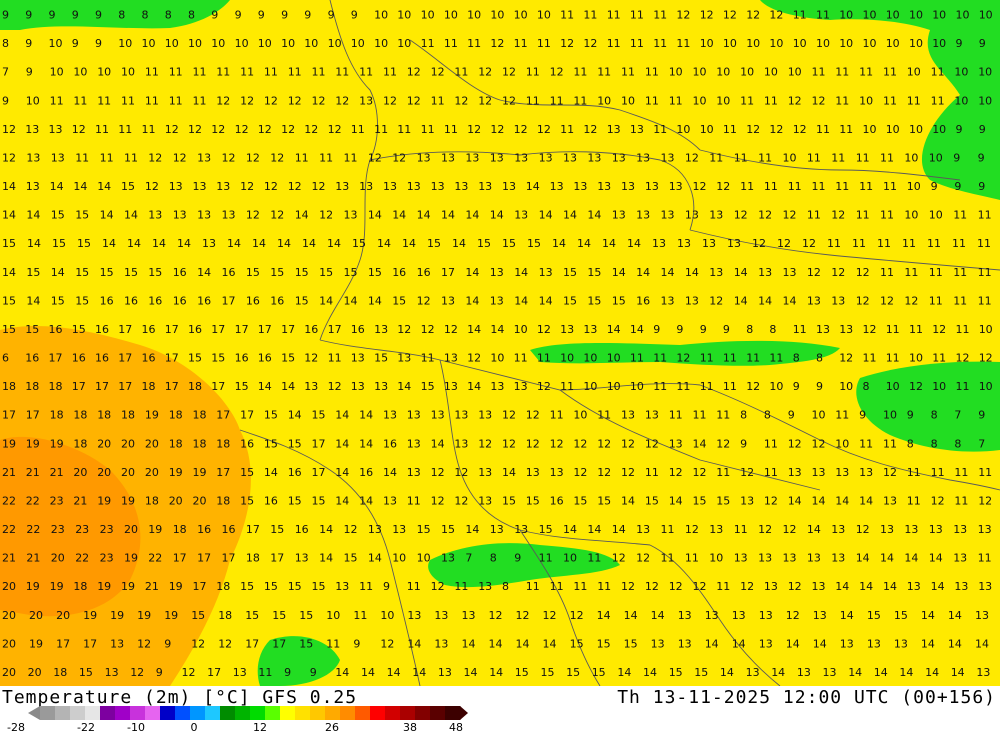 The height and width of the screenshot is (734, 1000). What do you see at coordinates (16, 727) in the screenshot?
I see `scale-tick-label: -28` at bounding box center [16, 727].